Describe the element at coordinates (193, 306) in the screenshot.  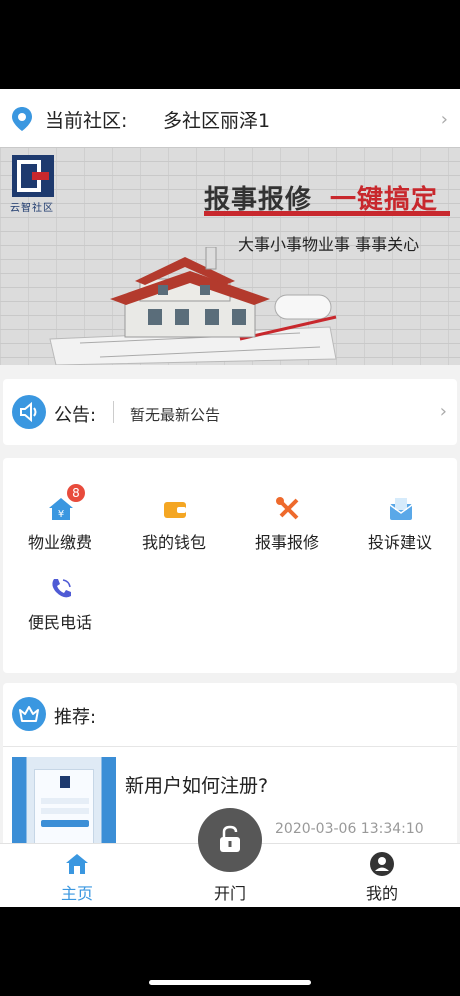
I see `house-illustration` at that location.